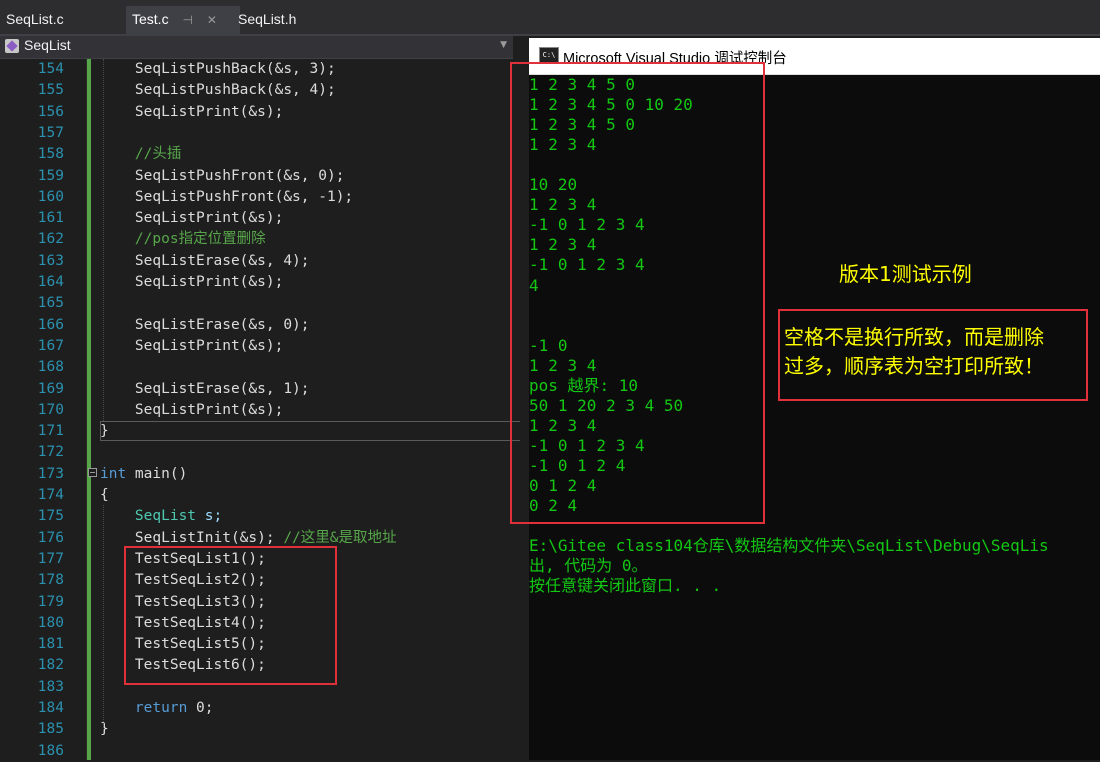 The height and width of the screenshot is (762, 1100). Describe the element at coordinates (50, 196) in the screenshot. I see `line-number: 160` at that location.